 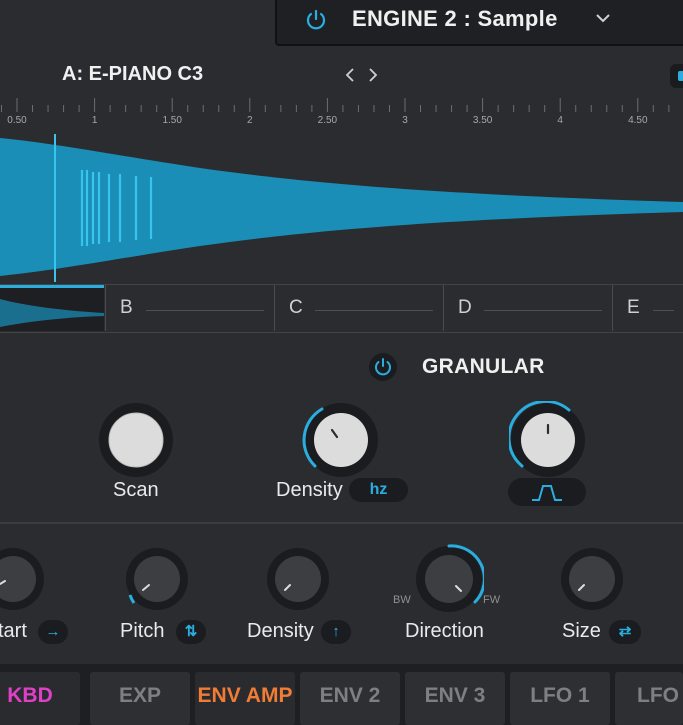 I want to click on engine-title: ENGINE 2 : Sample, so click(x=455, y=19).